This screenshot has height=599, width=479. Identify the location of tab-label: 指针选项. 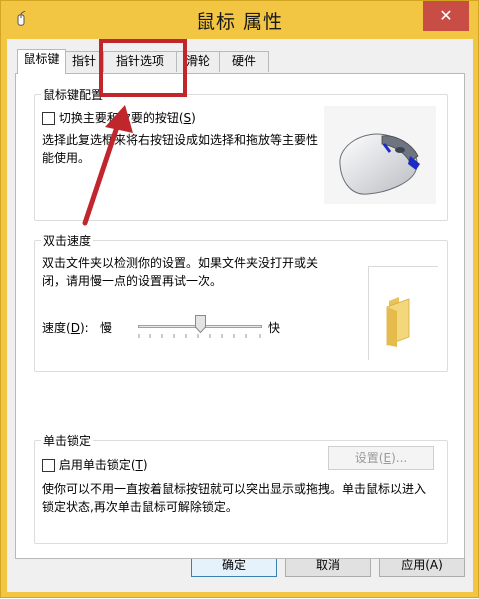
(139, 61).